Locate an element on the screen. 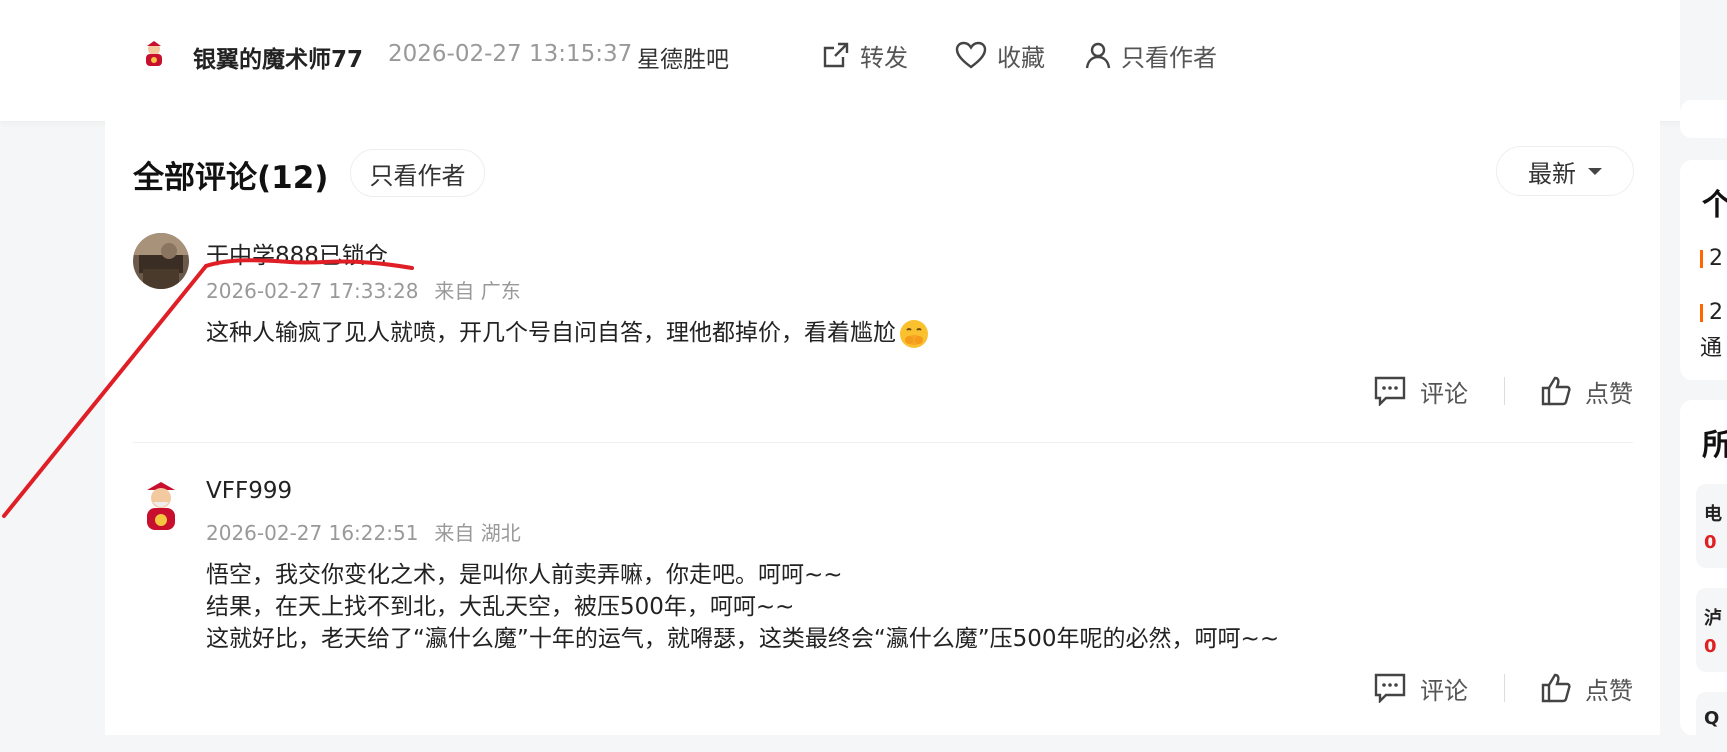 The width and height of the screenshot is (1727, 752). shy-face-emoji-icon is located at coordinates (914, 333).